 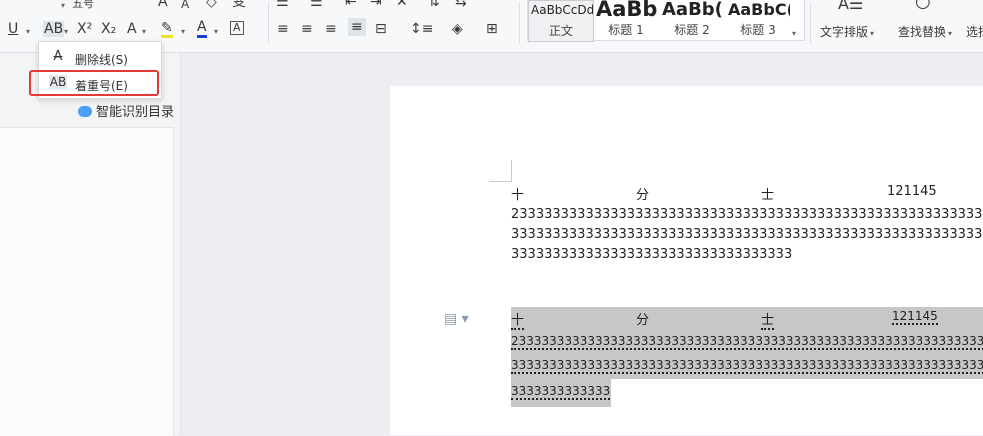 I want to click on grow-font-button: A, so click(x=163, y=5).